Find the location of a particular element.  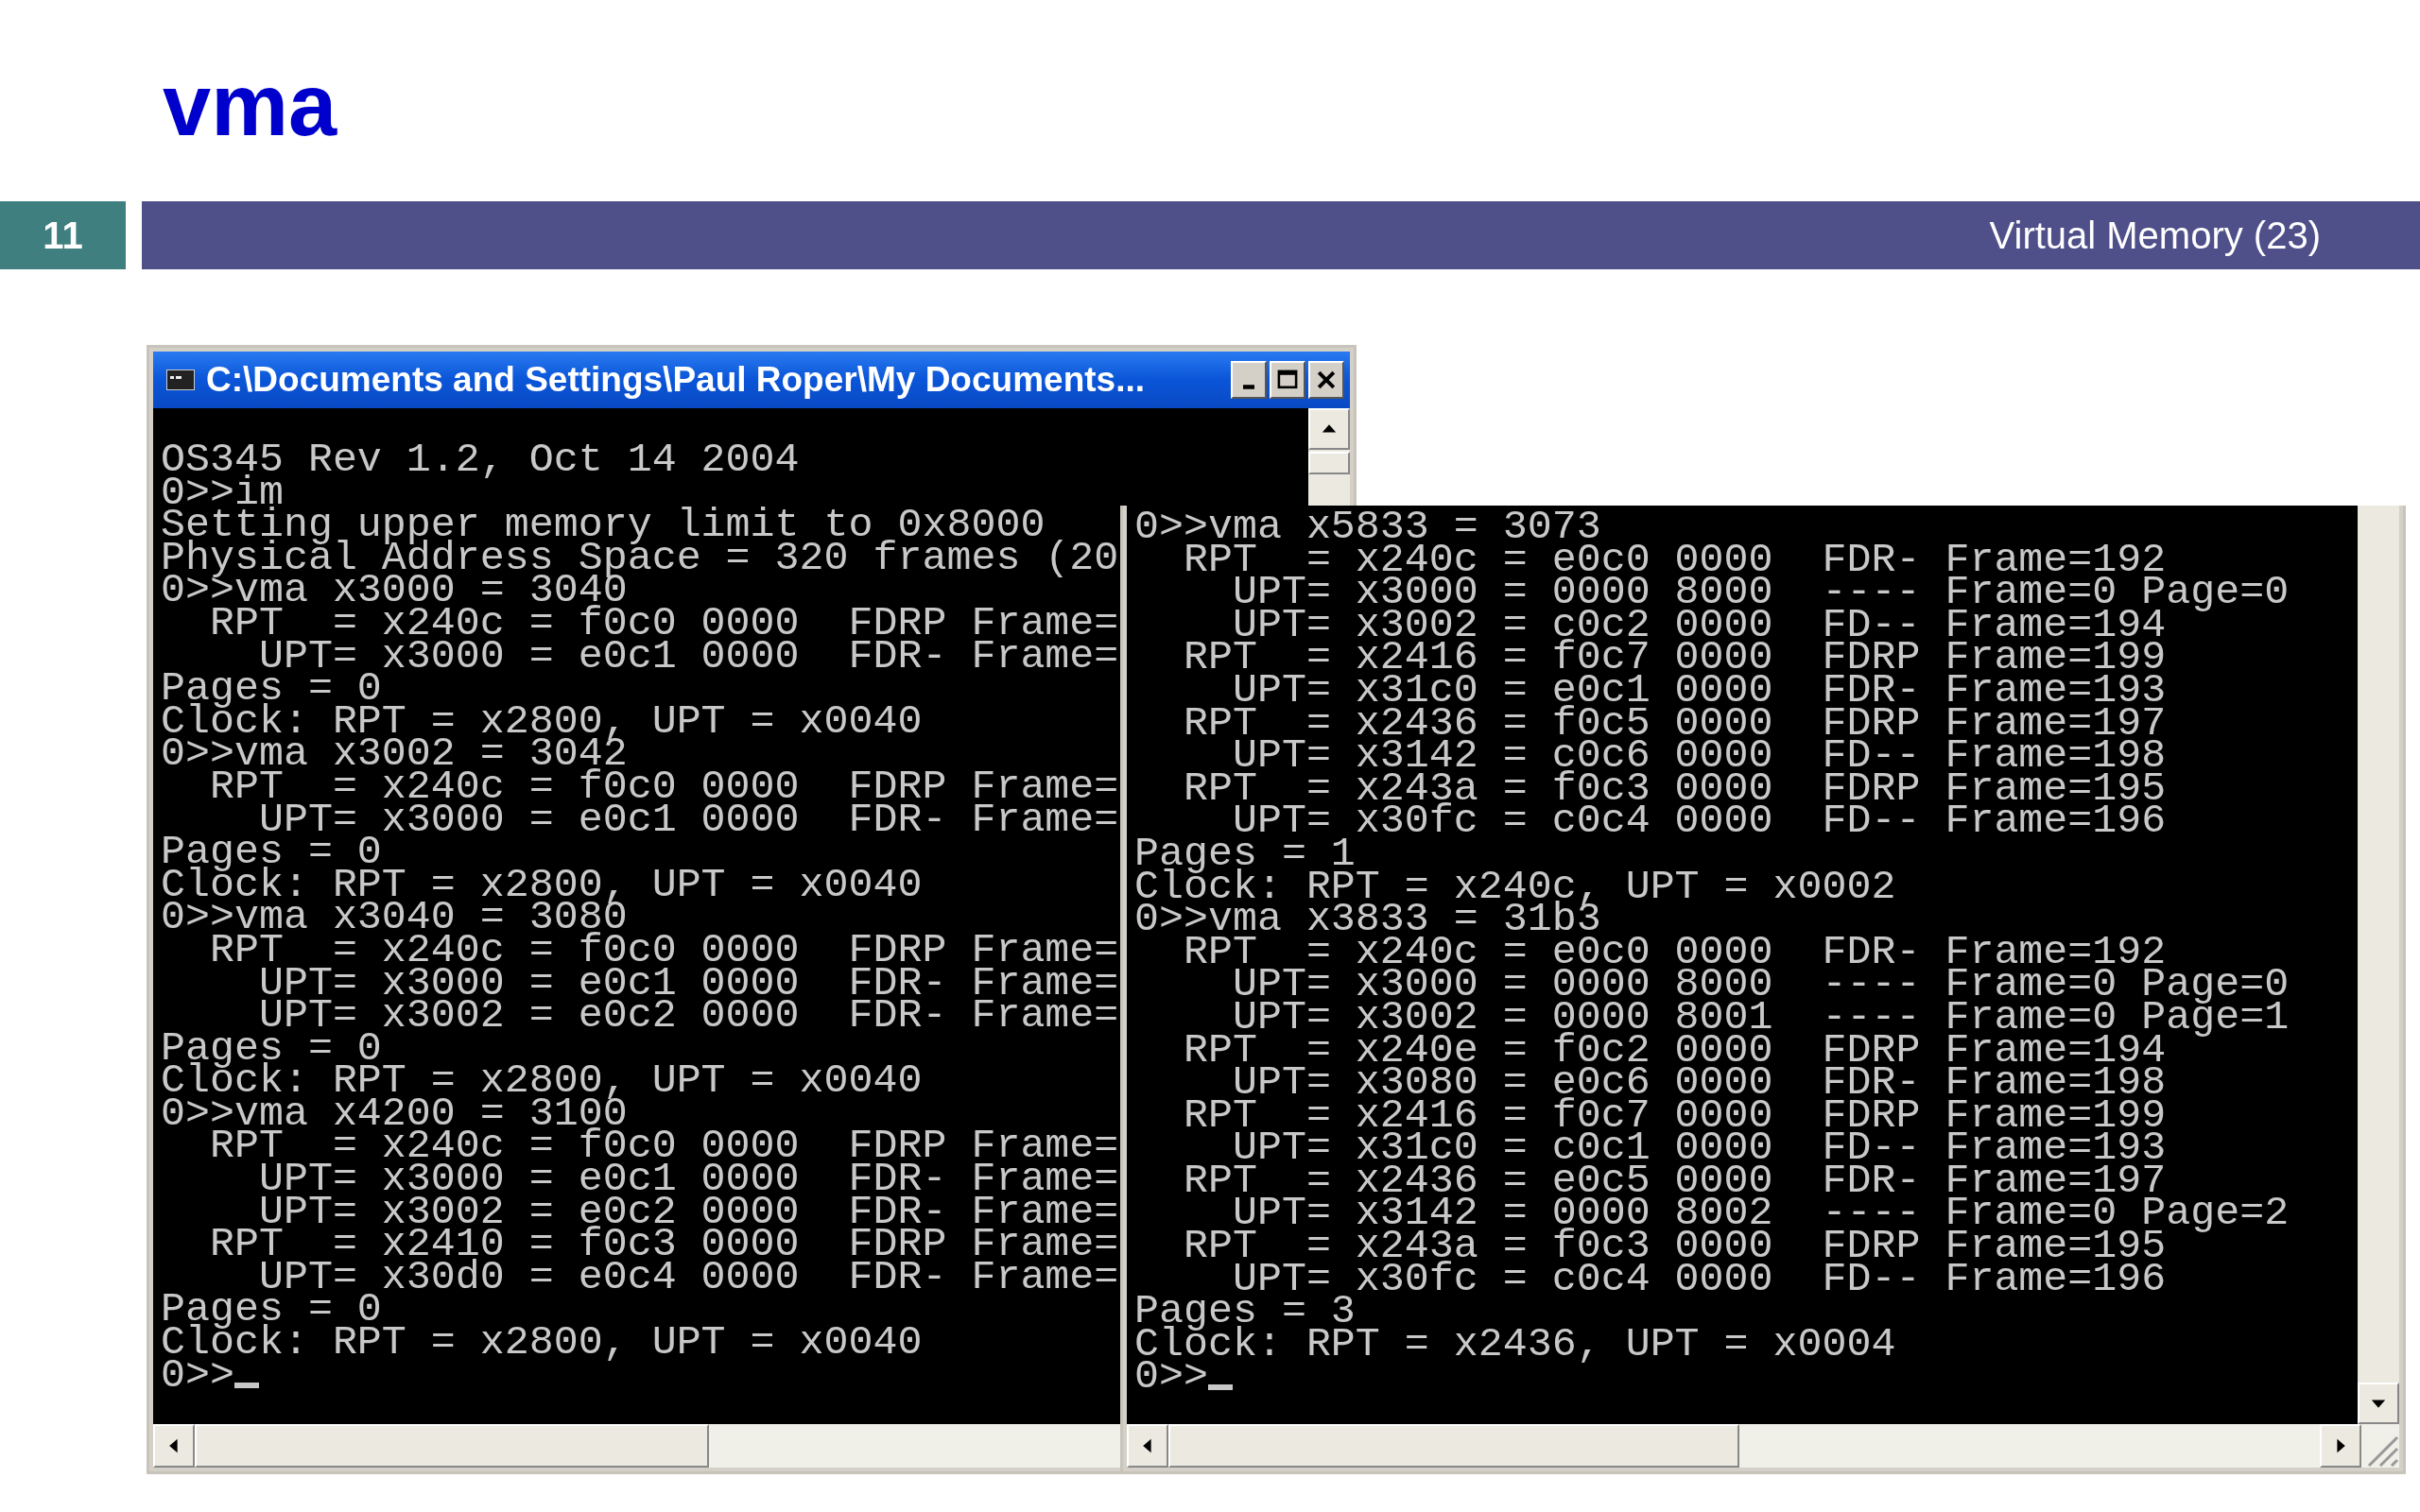

scroll-down-button is located at coordinates (2378, 1403).